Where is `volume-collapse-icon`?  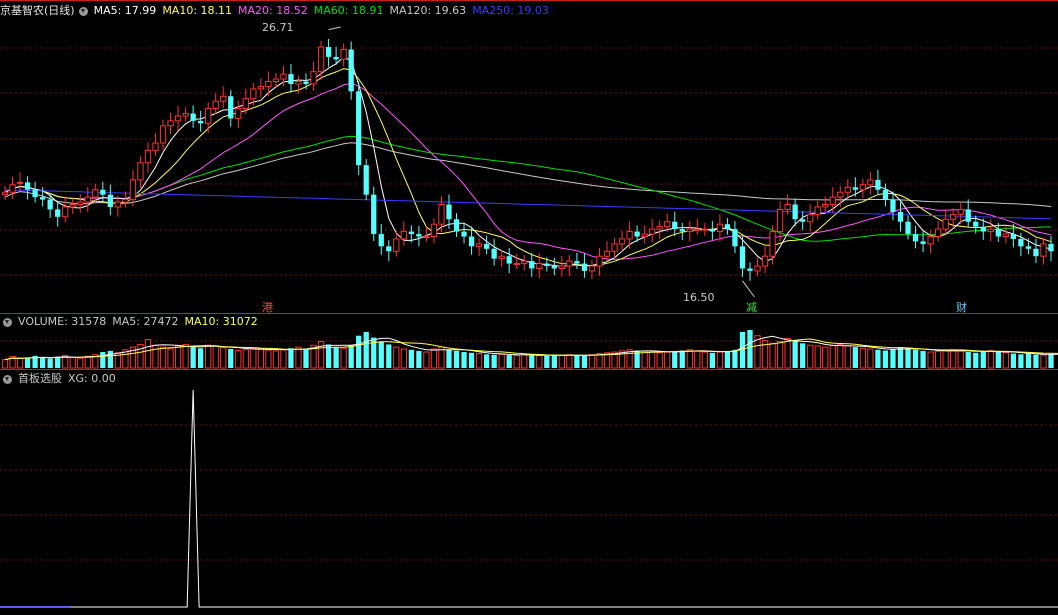
volume-collapse-icon is located at coordinates (7, 322).